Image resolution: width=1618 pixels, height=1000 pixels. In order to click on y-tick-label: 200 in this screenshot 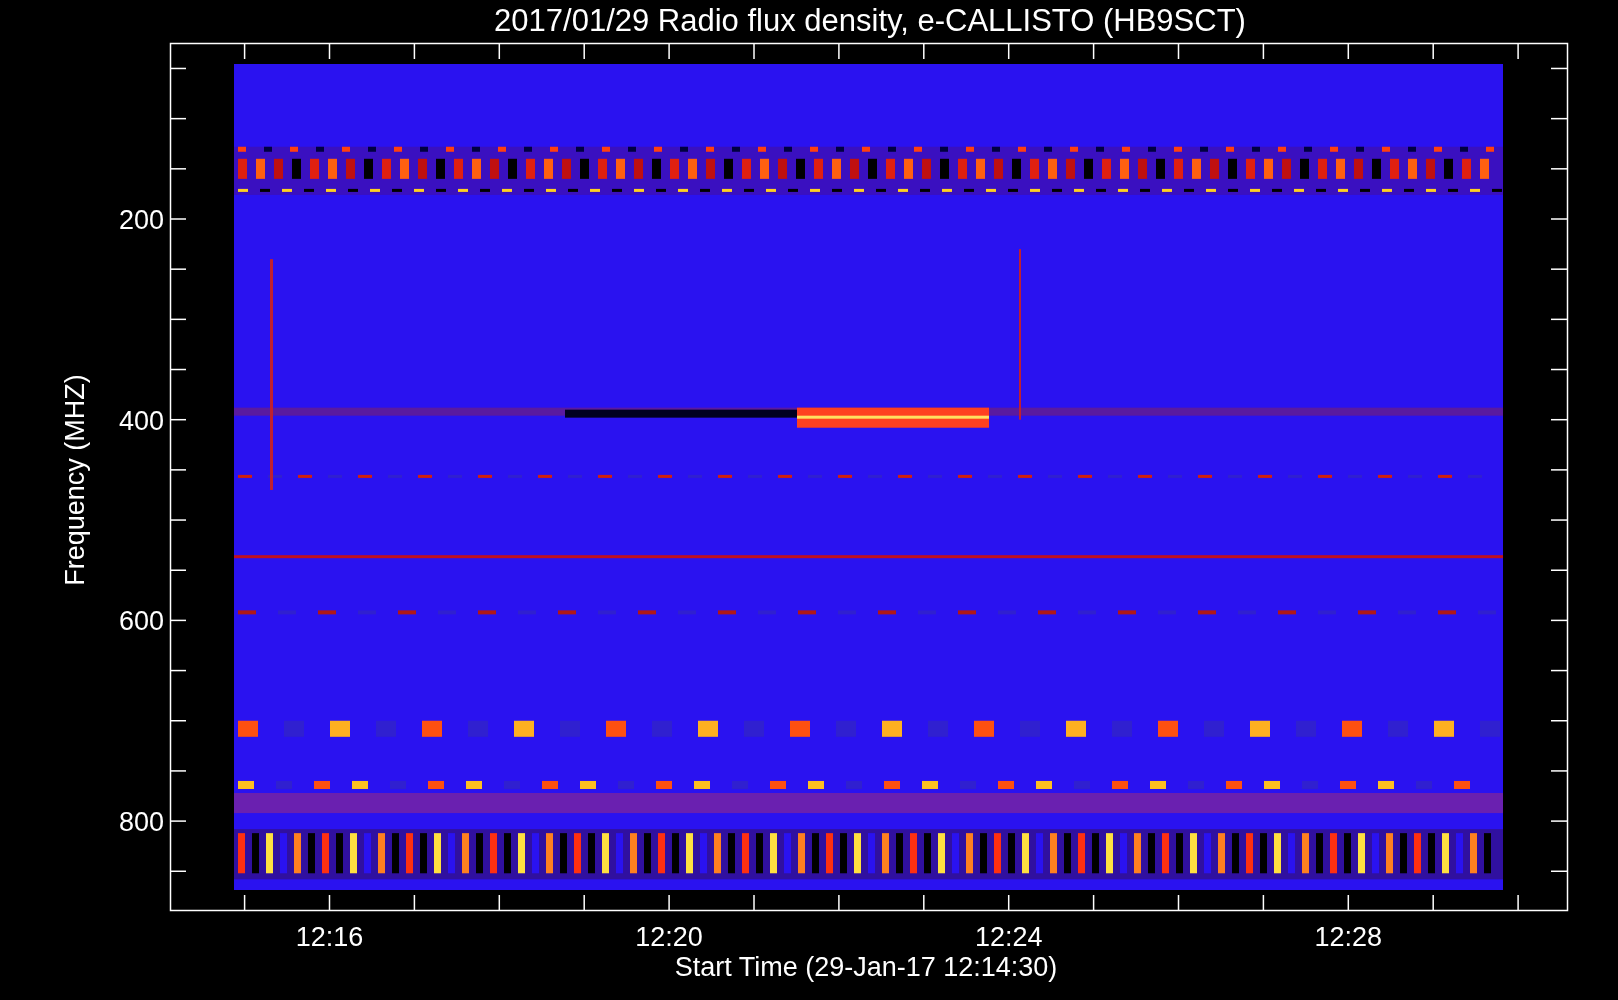, I will do `click(141, 220)`.